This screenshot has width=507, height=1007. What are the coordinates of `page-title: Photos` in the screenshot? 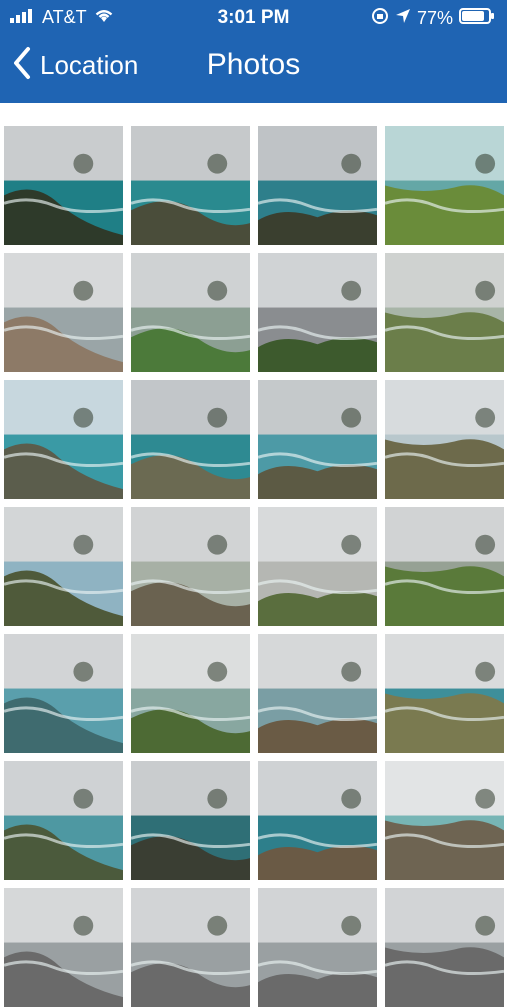 It's located at (253, 64).